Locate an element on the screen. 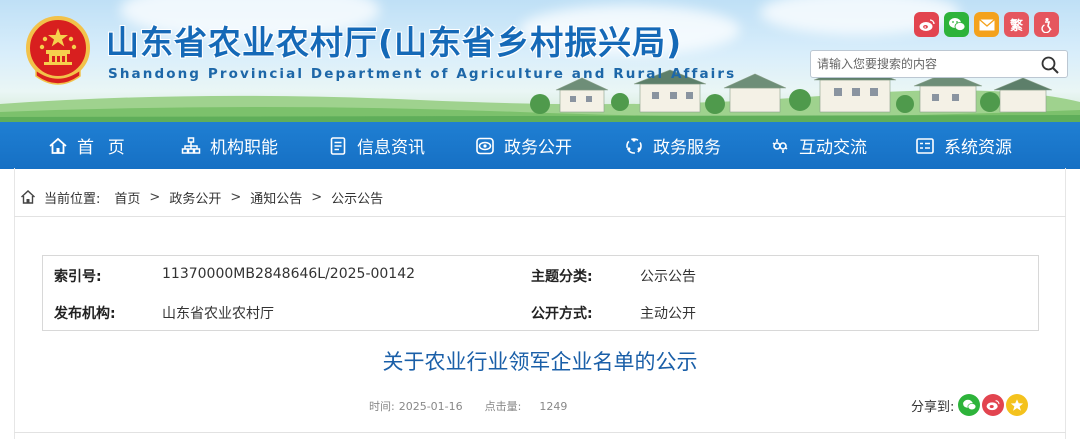  index-value: 11370000MB2848646L/2025-00142 is located at coordinates (289, 274).